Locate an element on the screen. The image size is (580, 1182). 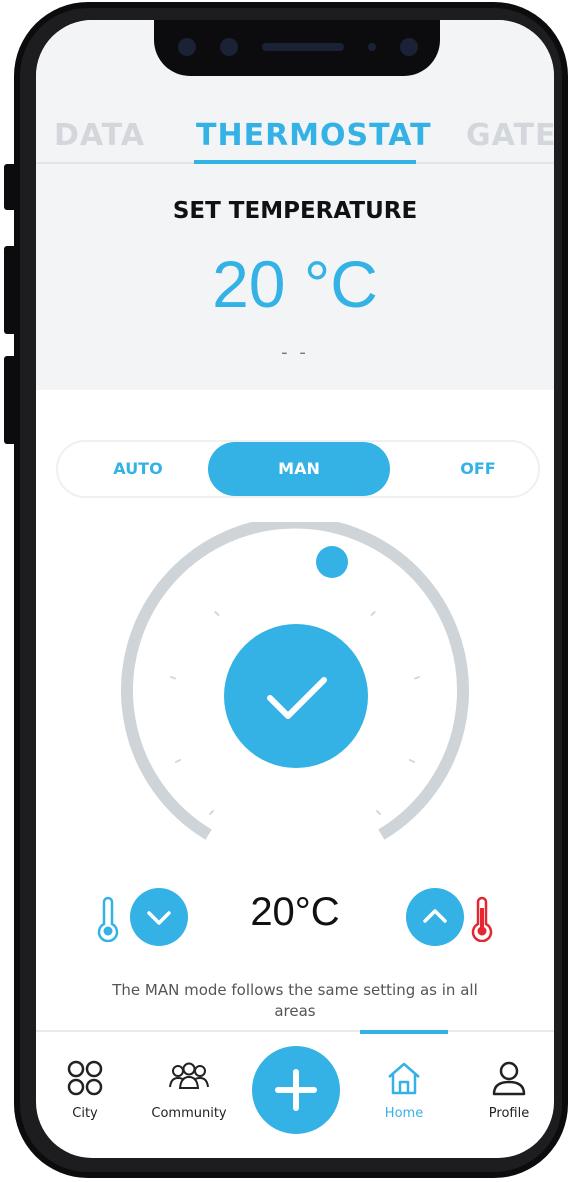
confirm-button is located at coordinates (296, 696).